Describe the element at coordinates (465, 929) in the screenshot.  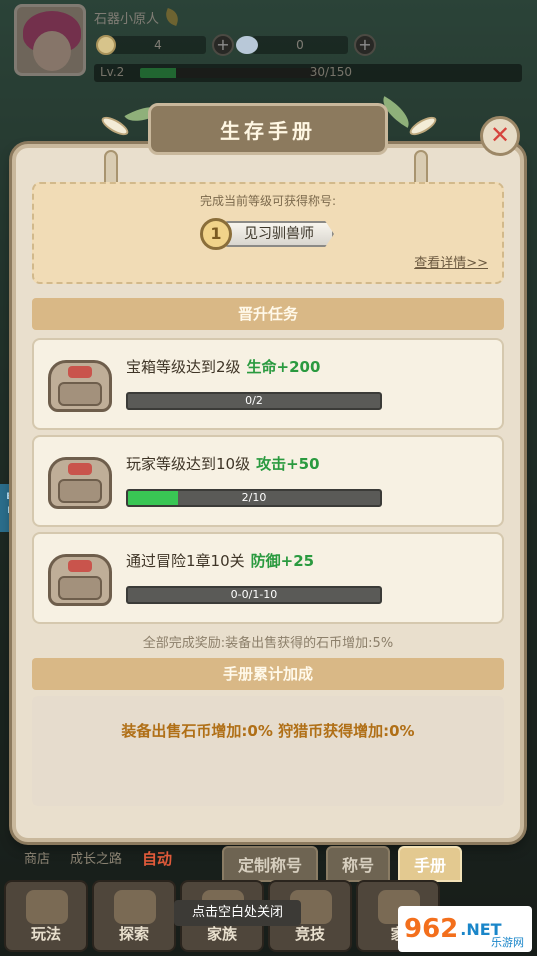
I see `site-watermark: 962 .NET 乐游网` at that location.